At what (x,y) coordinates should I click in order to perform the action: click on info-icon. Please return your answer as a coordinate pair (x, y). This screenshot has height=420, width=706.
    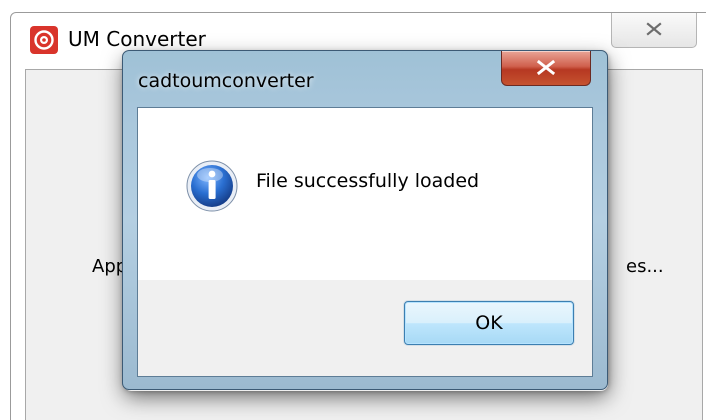
    Looking at the image, I should click on (212, 186).